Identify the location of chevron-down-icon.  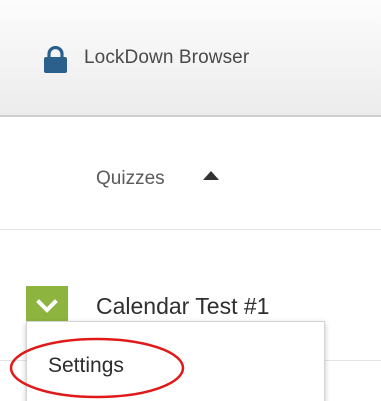
(47, 306).